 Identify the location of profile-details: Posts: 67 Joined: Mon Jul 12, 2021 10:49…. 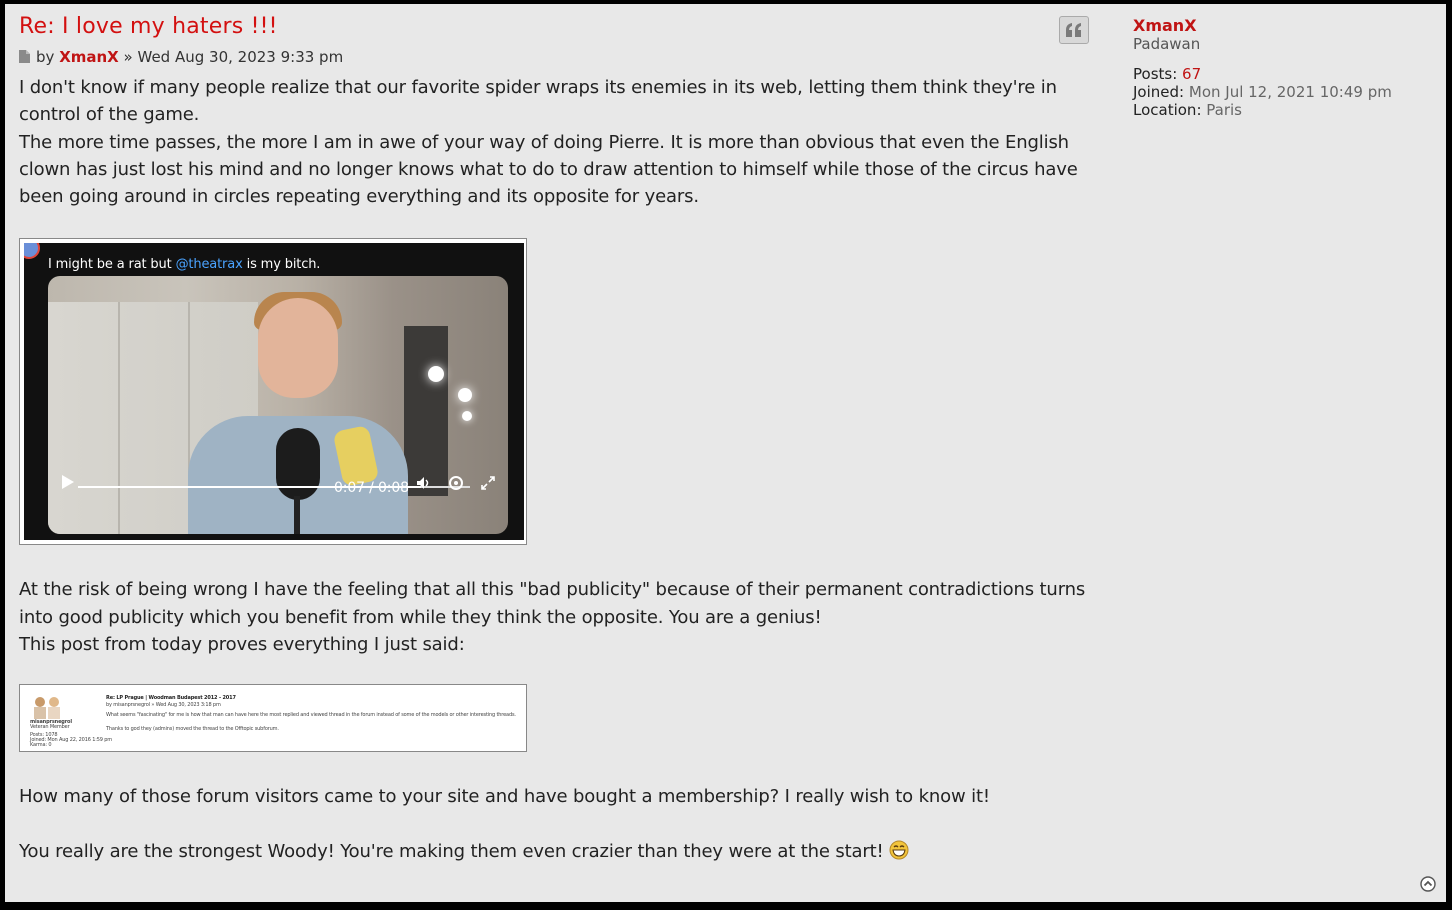
(1283, 92).